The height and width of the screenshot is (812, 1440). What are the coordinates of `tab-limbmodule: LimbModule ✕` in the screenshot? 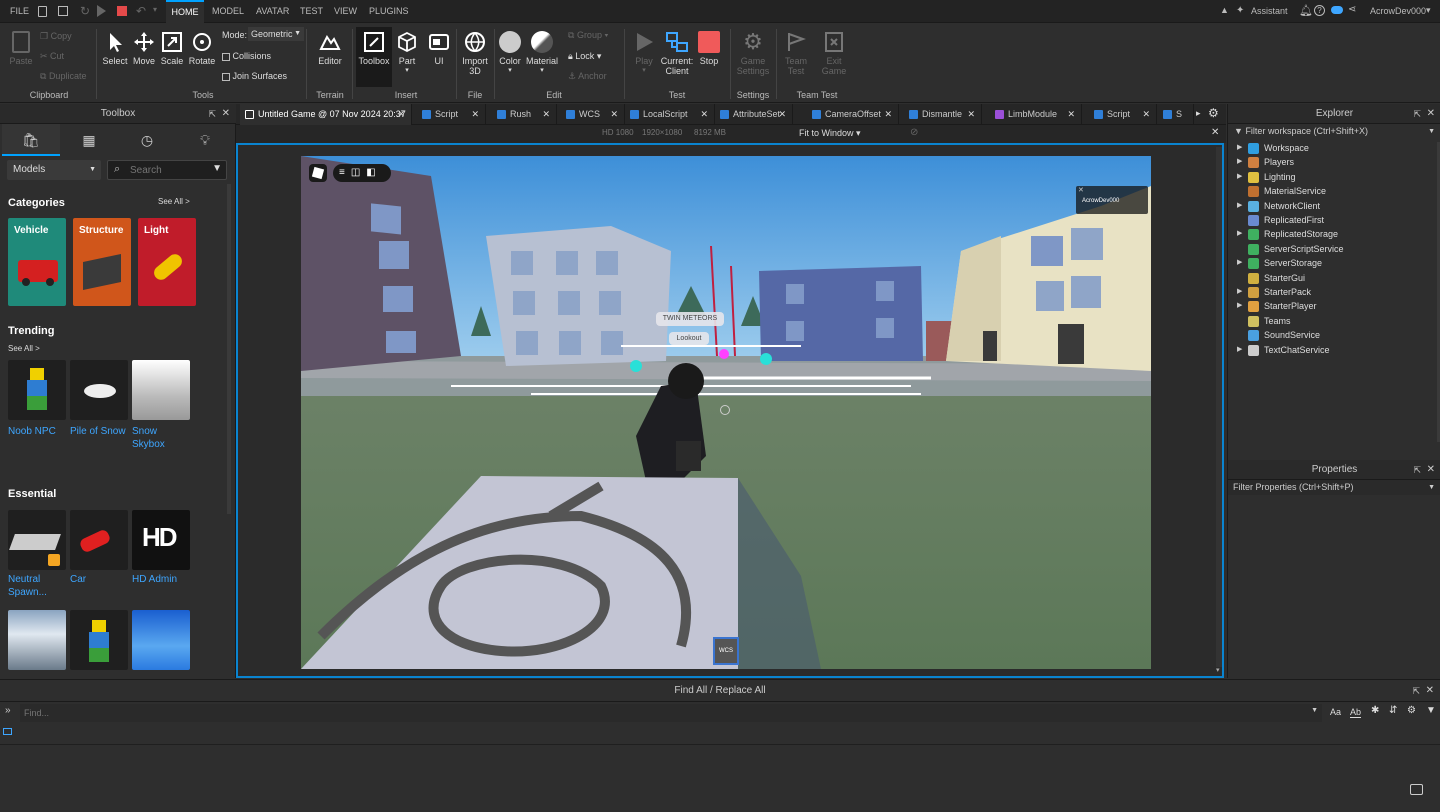 It's located at (1036, 114).